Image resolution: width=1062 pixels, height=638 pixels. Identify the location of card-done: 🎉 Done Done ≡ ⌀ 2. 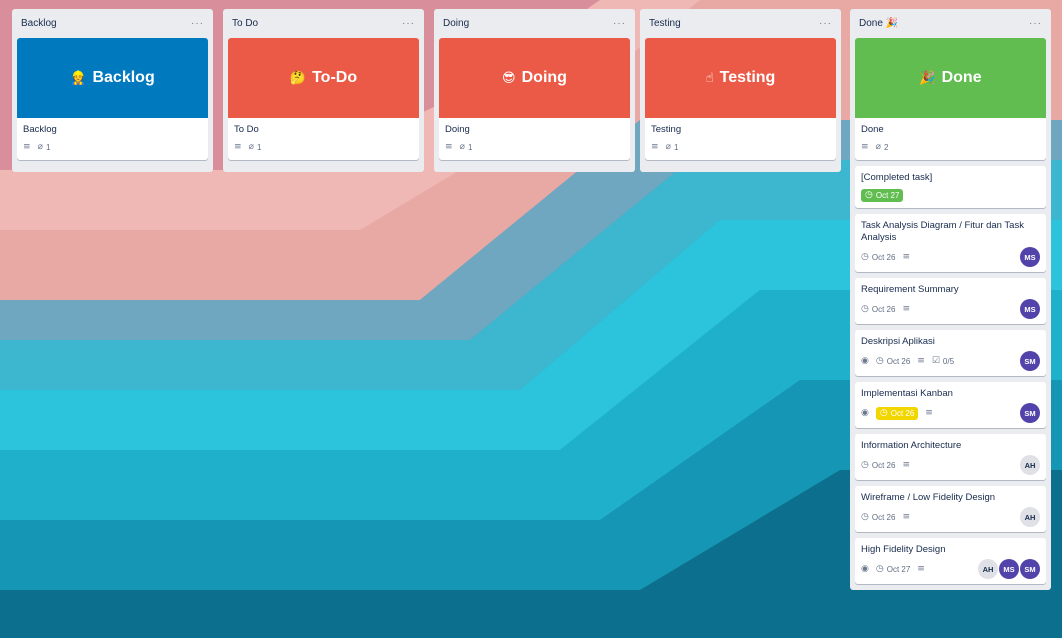
(950, 99).